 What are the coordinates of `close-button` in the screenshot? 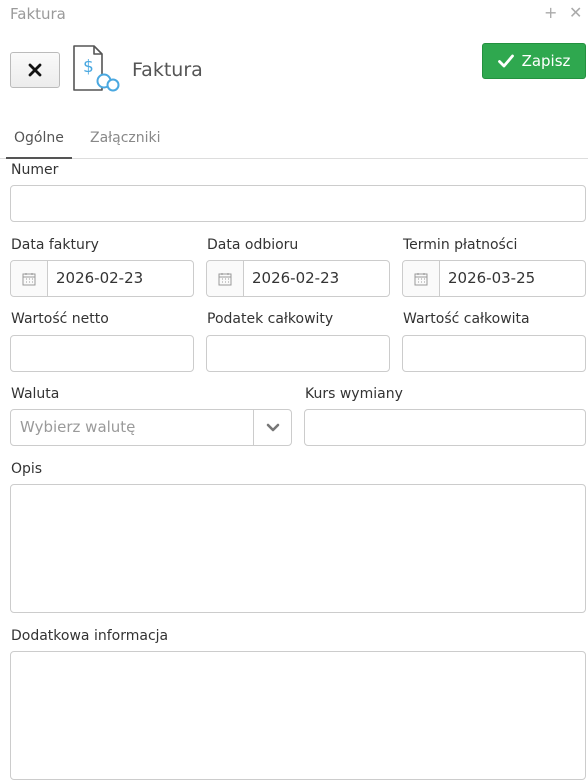 It's located at (35, 70).